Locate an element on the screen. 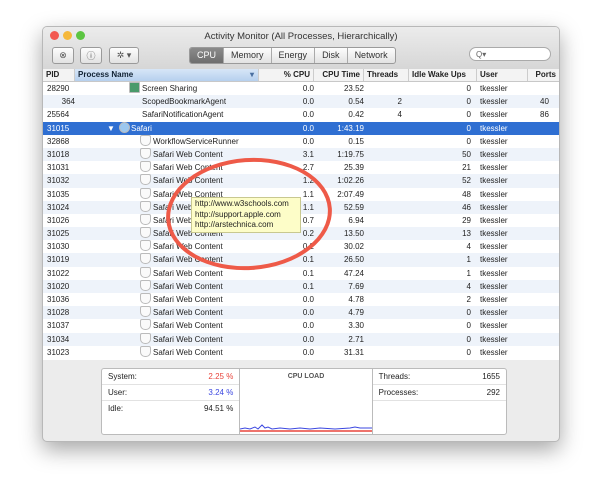 The width and height of the screenshot is (600, 499). stop-process-icon: ⊗ is located at coordinates (63, 55).